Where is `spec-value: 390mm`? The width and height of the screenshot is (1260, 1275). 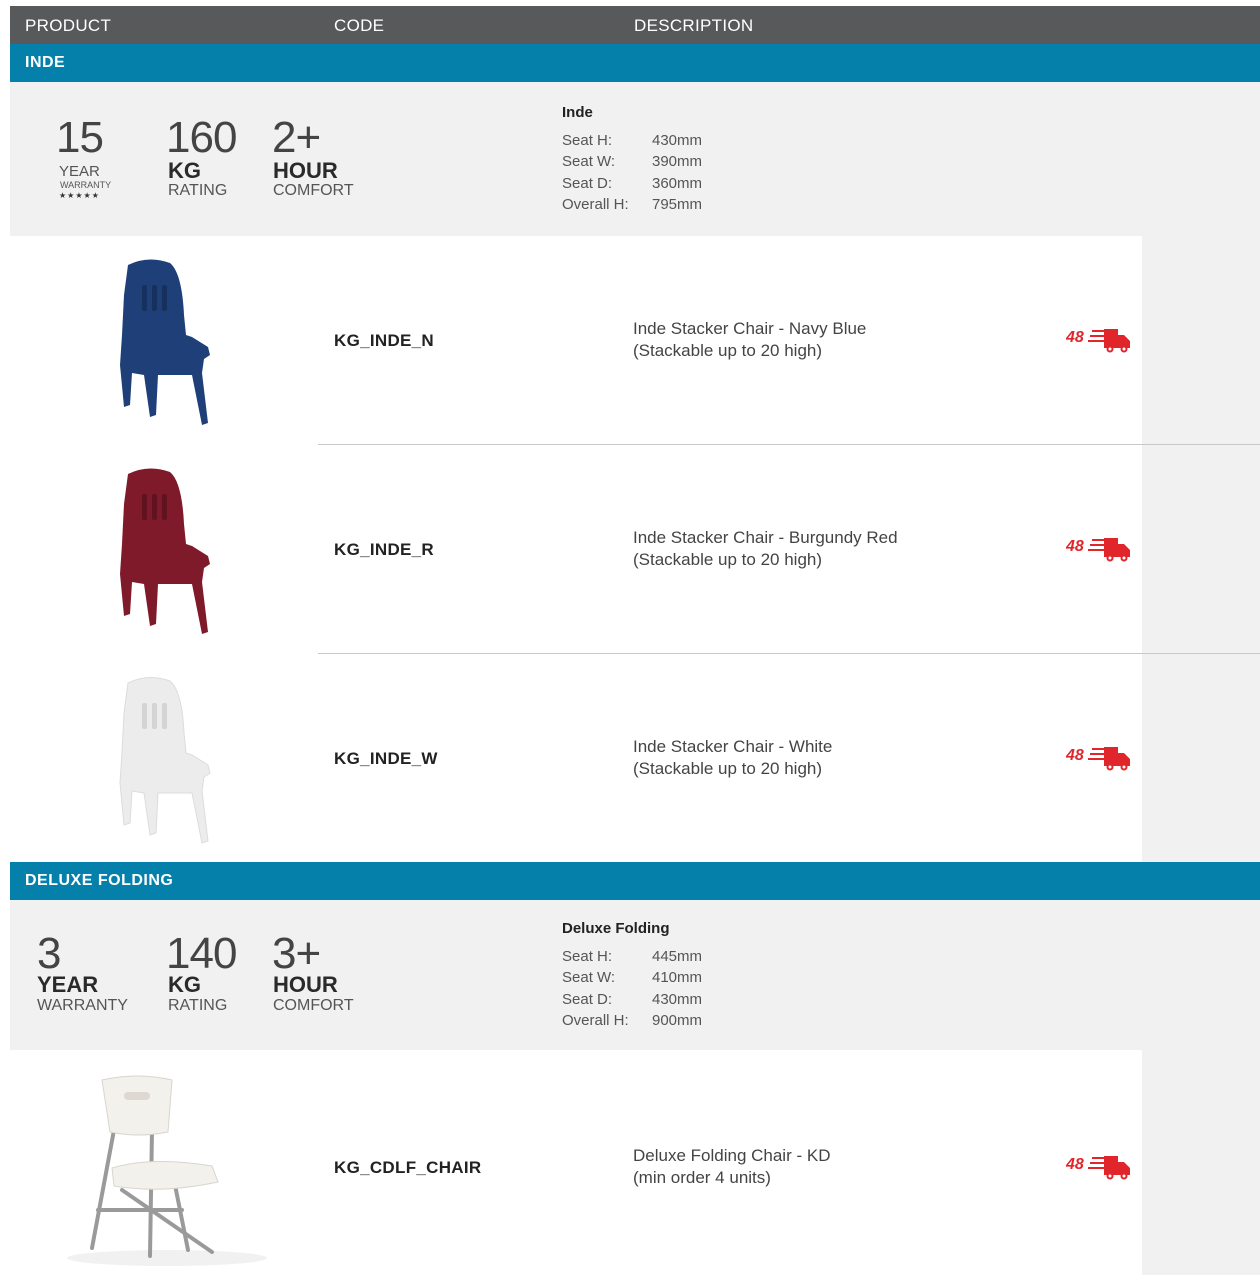
spec-value: 390mm is located at coordinates (677, 162).